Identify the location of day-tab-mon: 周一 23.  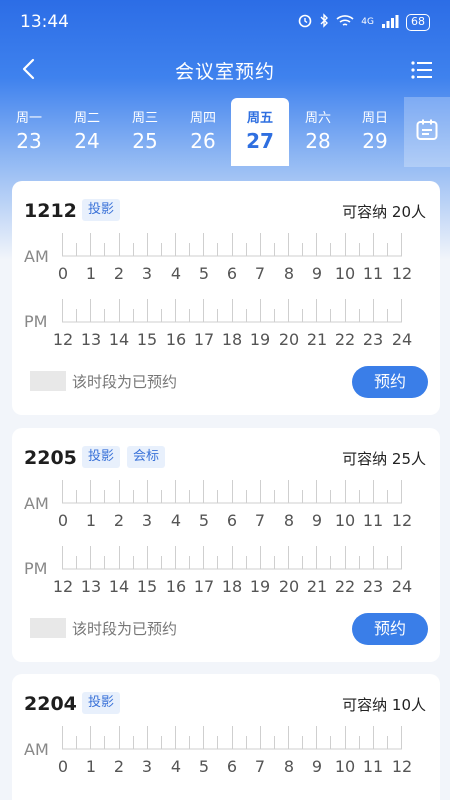
(29, 132).